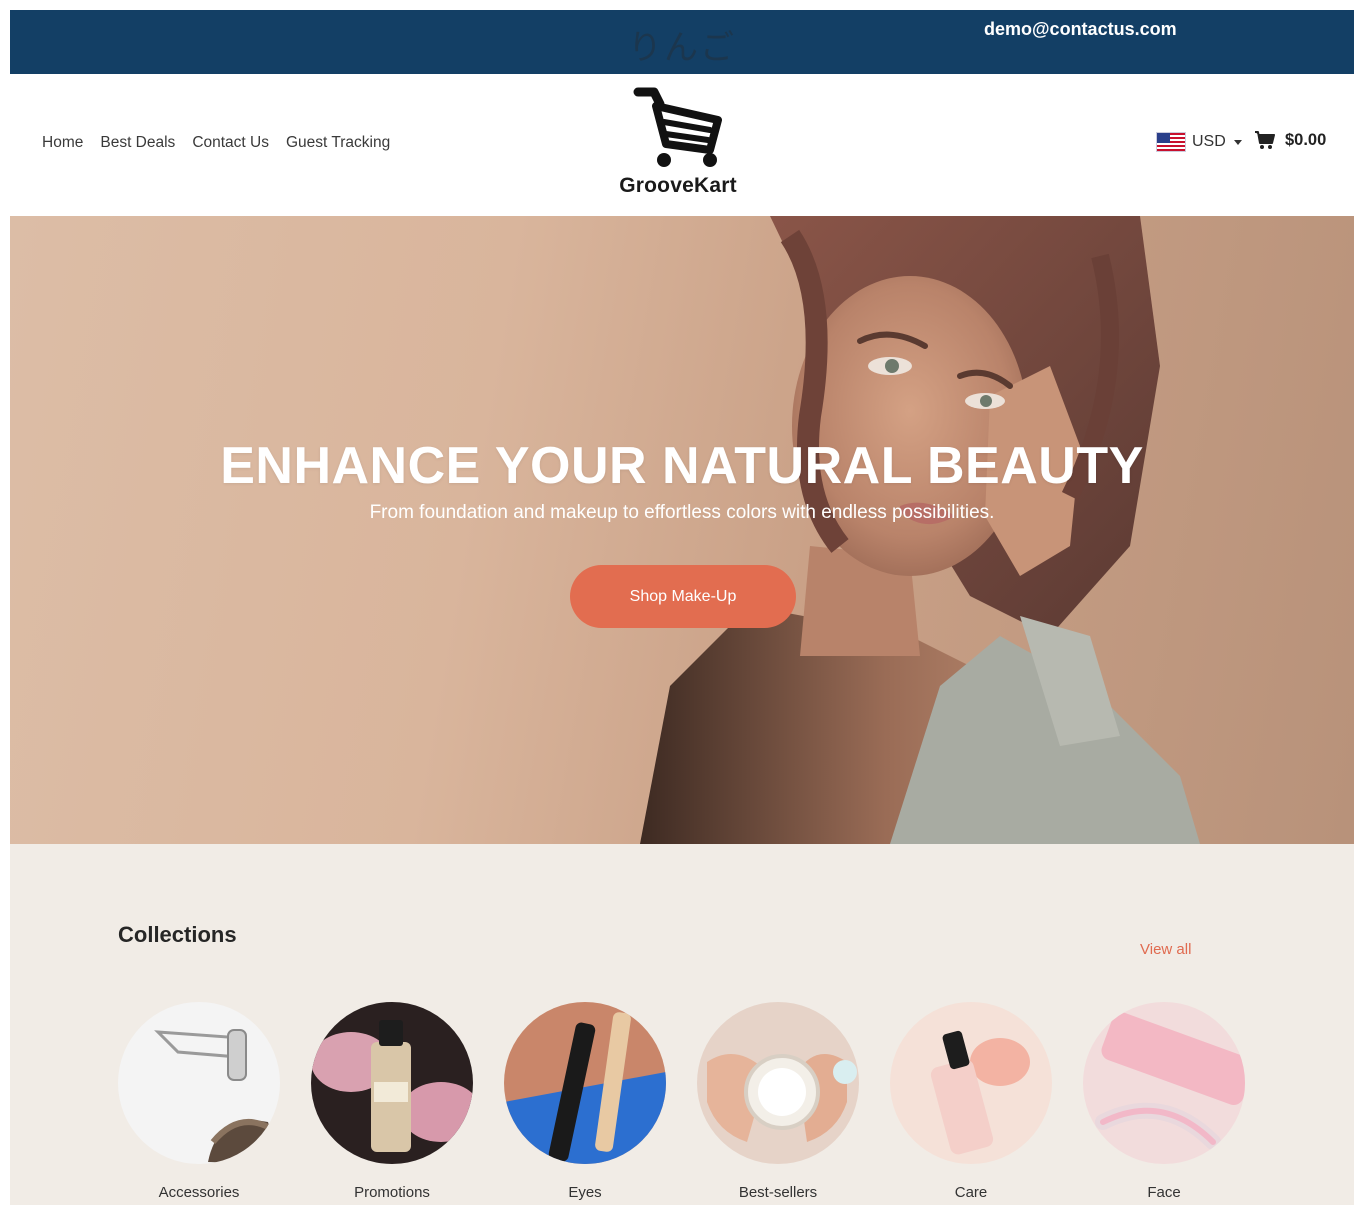 The image size is (1355, 1205). I want to click on announcement-text: りんご, so click(682, 48).